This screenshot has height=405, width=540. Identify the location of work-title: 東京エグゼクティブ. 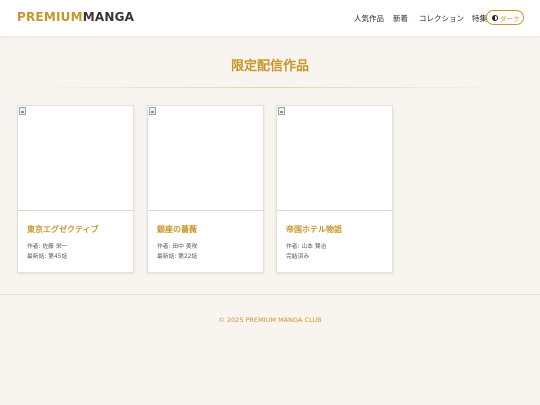
(63, 229).